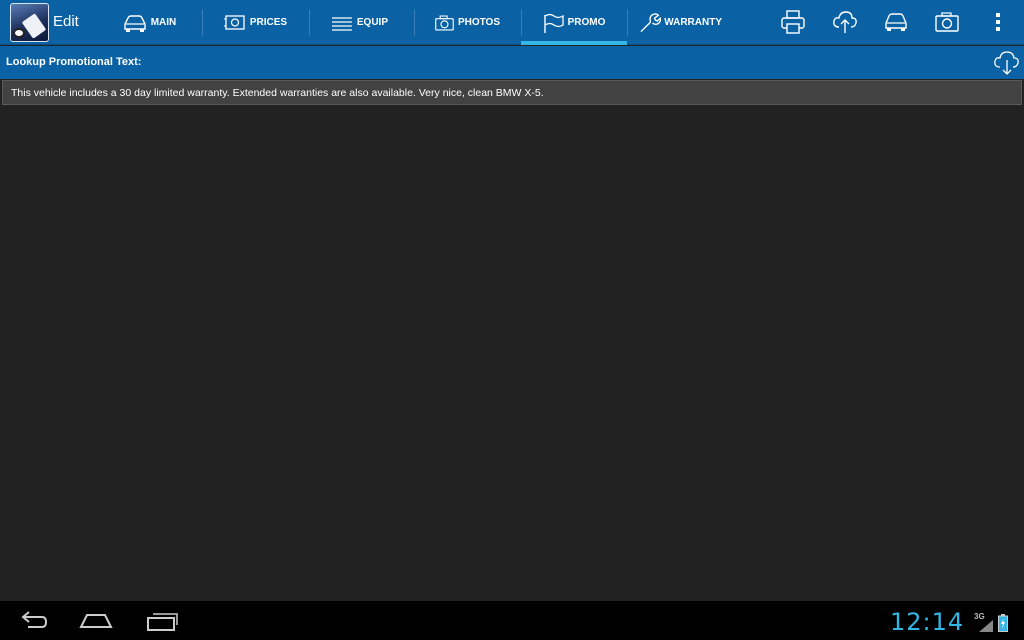  What do you see at coordinates (66, 21) in the screenshot?
I see `app-title: Edit` at bounding box center [66, 21].